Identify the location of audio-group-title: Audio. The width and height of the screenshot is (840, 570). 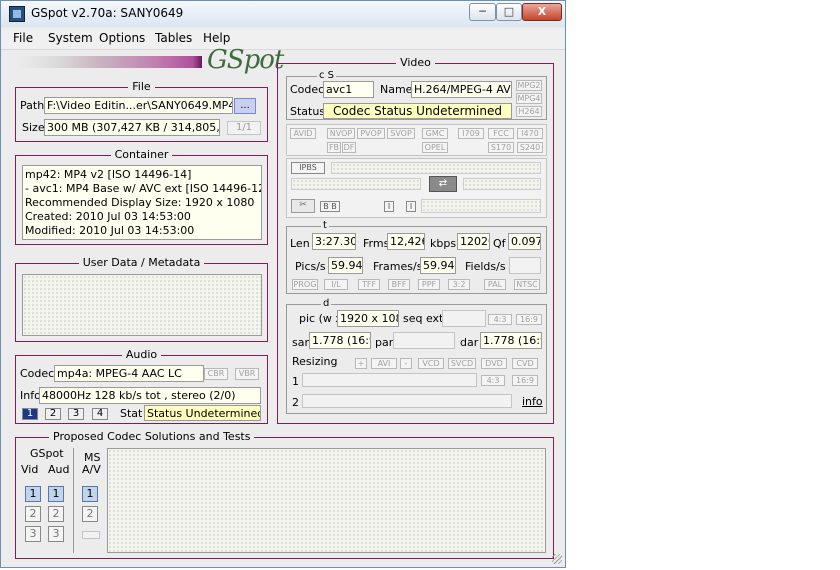
(141, 354).